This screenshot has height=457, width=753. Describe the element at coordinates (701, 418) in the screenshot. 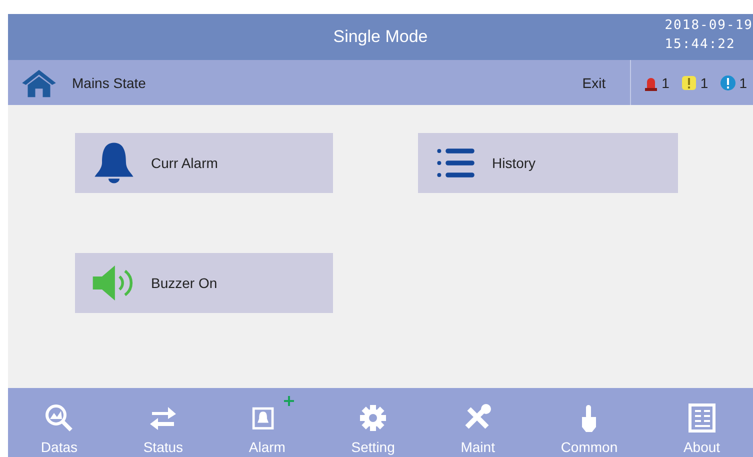

I see `document-icon` at that location.